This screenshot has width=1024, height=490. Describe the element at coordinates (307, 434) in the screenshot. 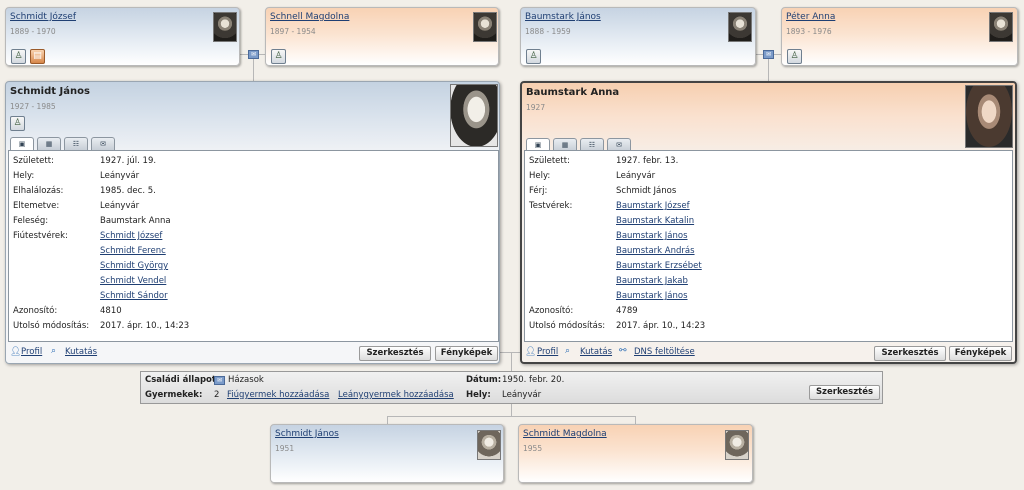

I see `person-name-link: Schmidt János` at that location.